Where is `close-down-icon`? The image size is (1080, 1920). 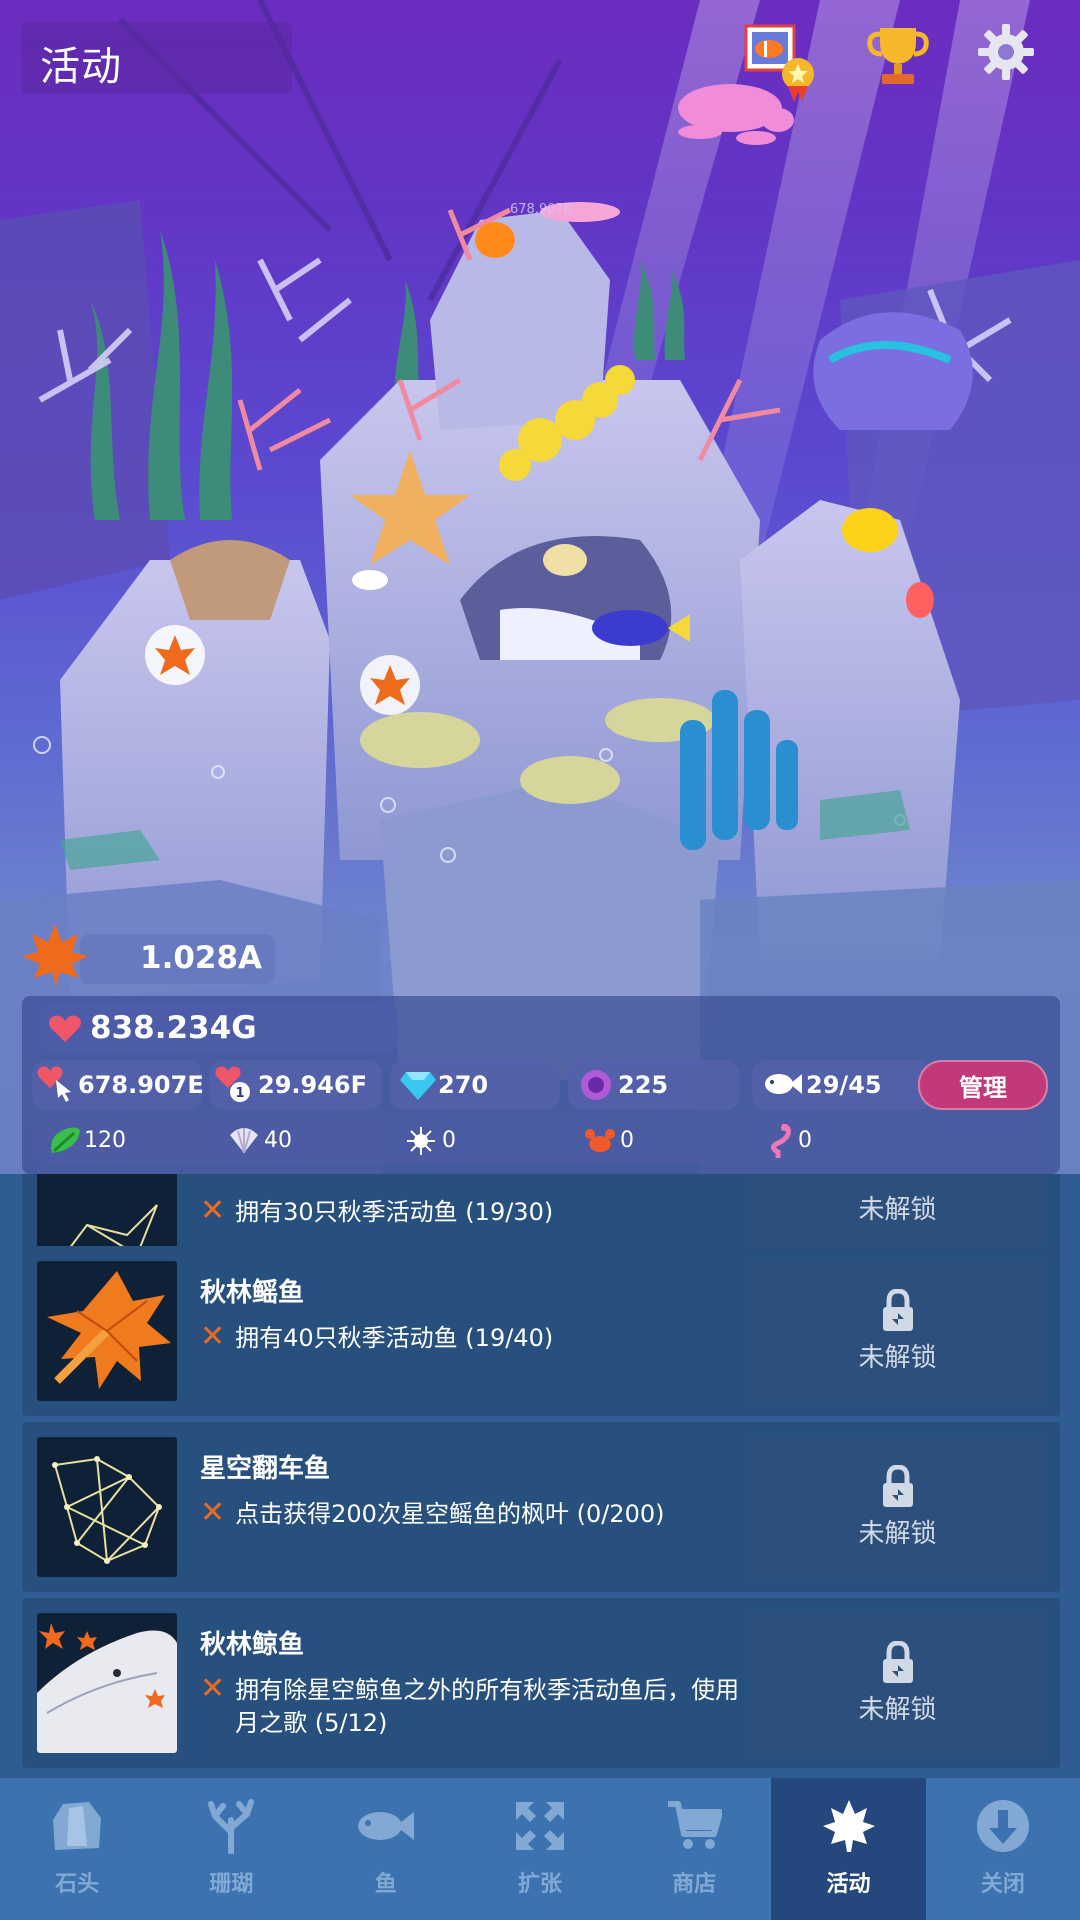 close-down-icon is located at coordinates (1002, 1826).